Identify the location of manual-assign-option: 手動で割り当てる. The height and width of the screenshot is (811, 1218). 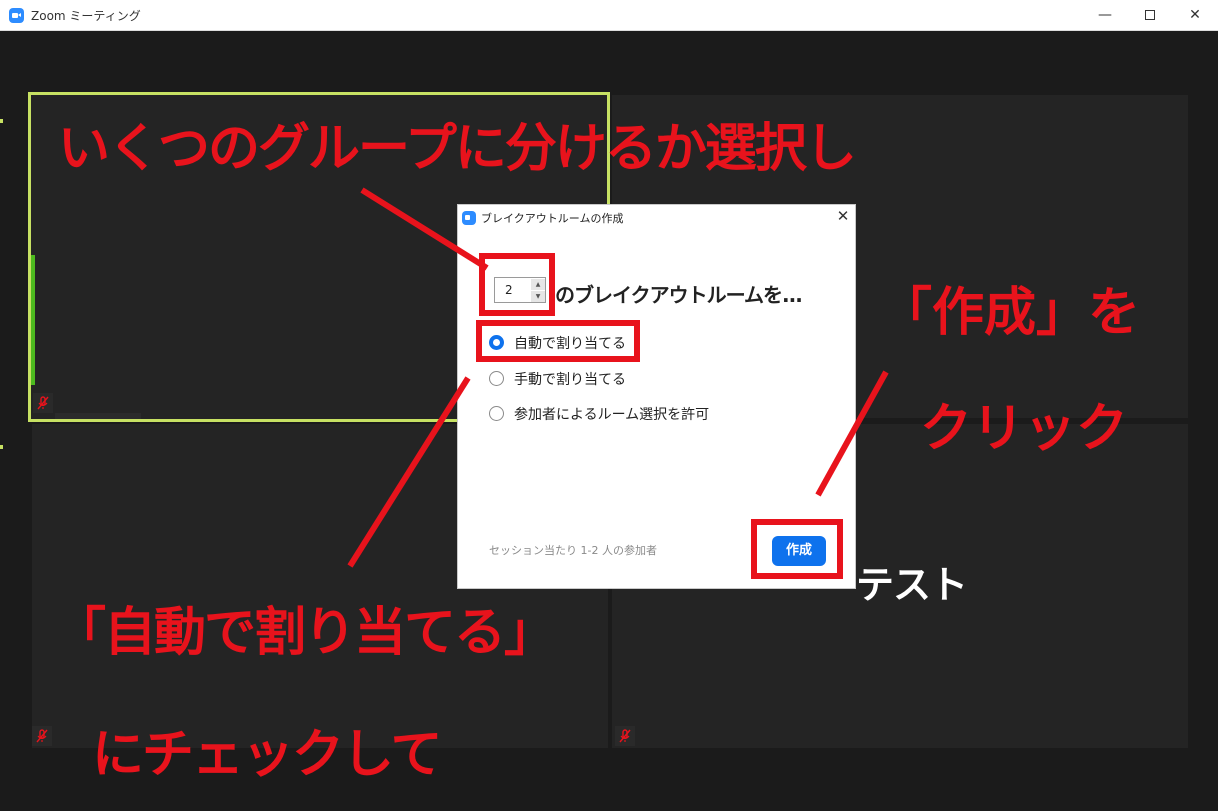
(564, 378).